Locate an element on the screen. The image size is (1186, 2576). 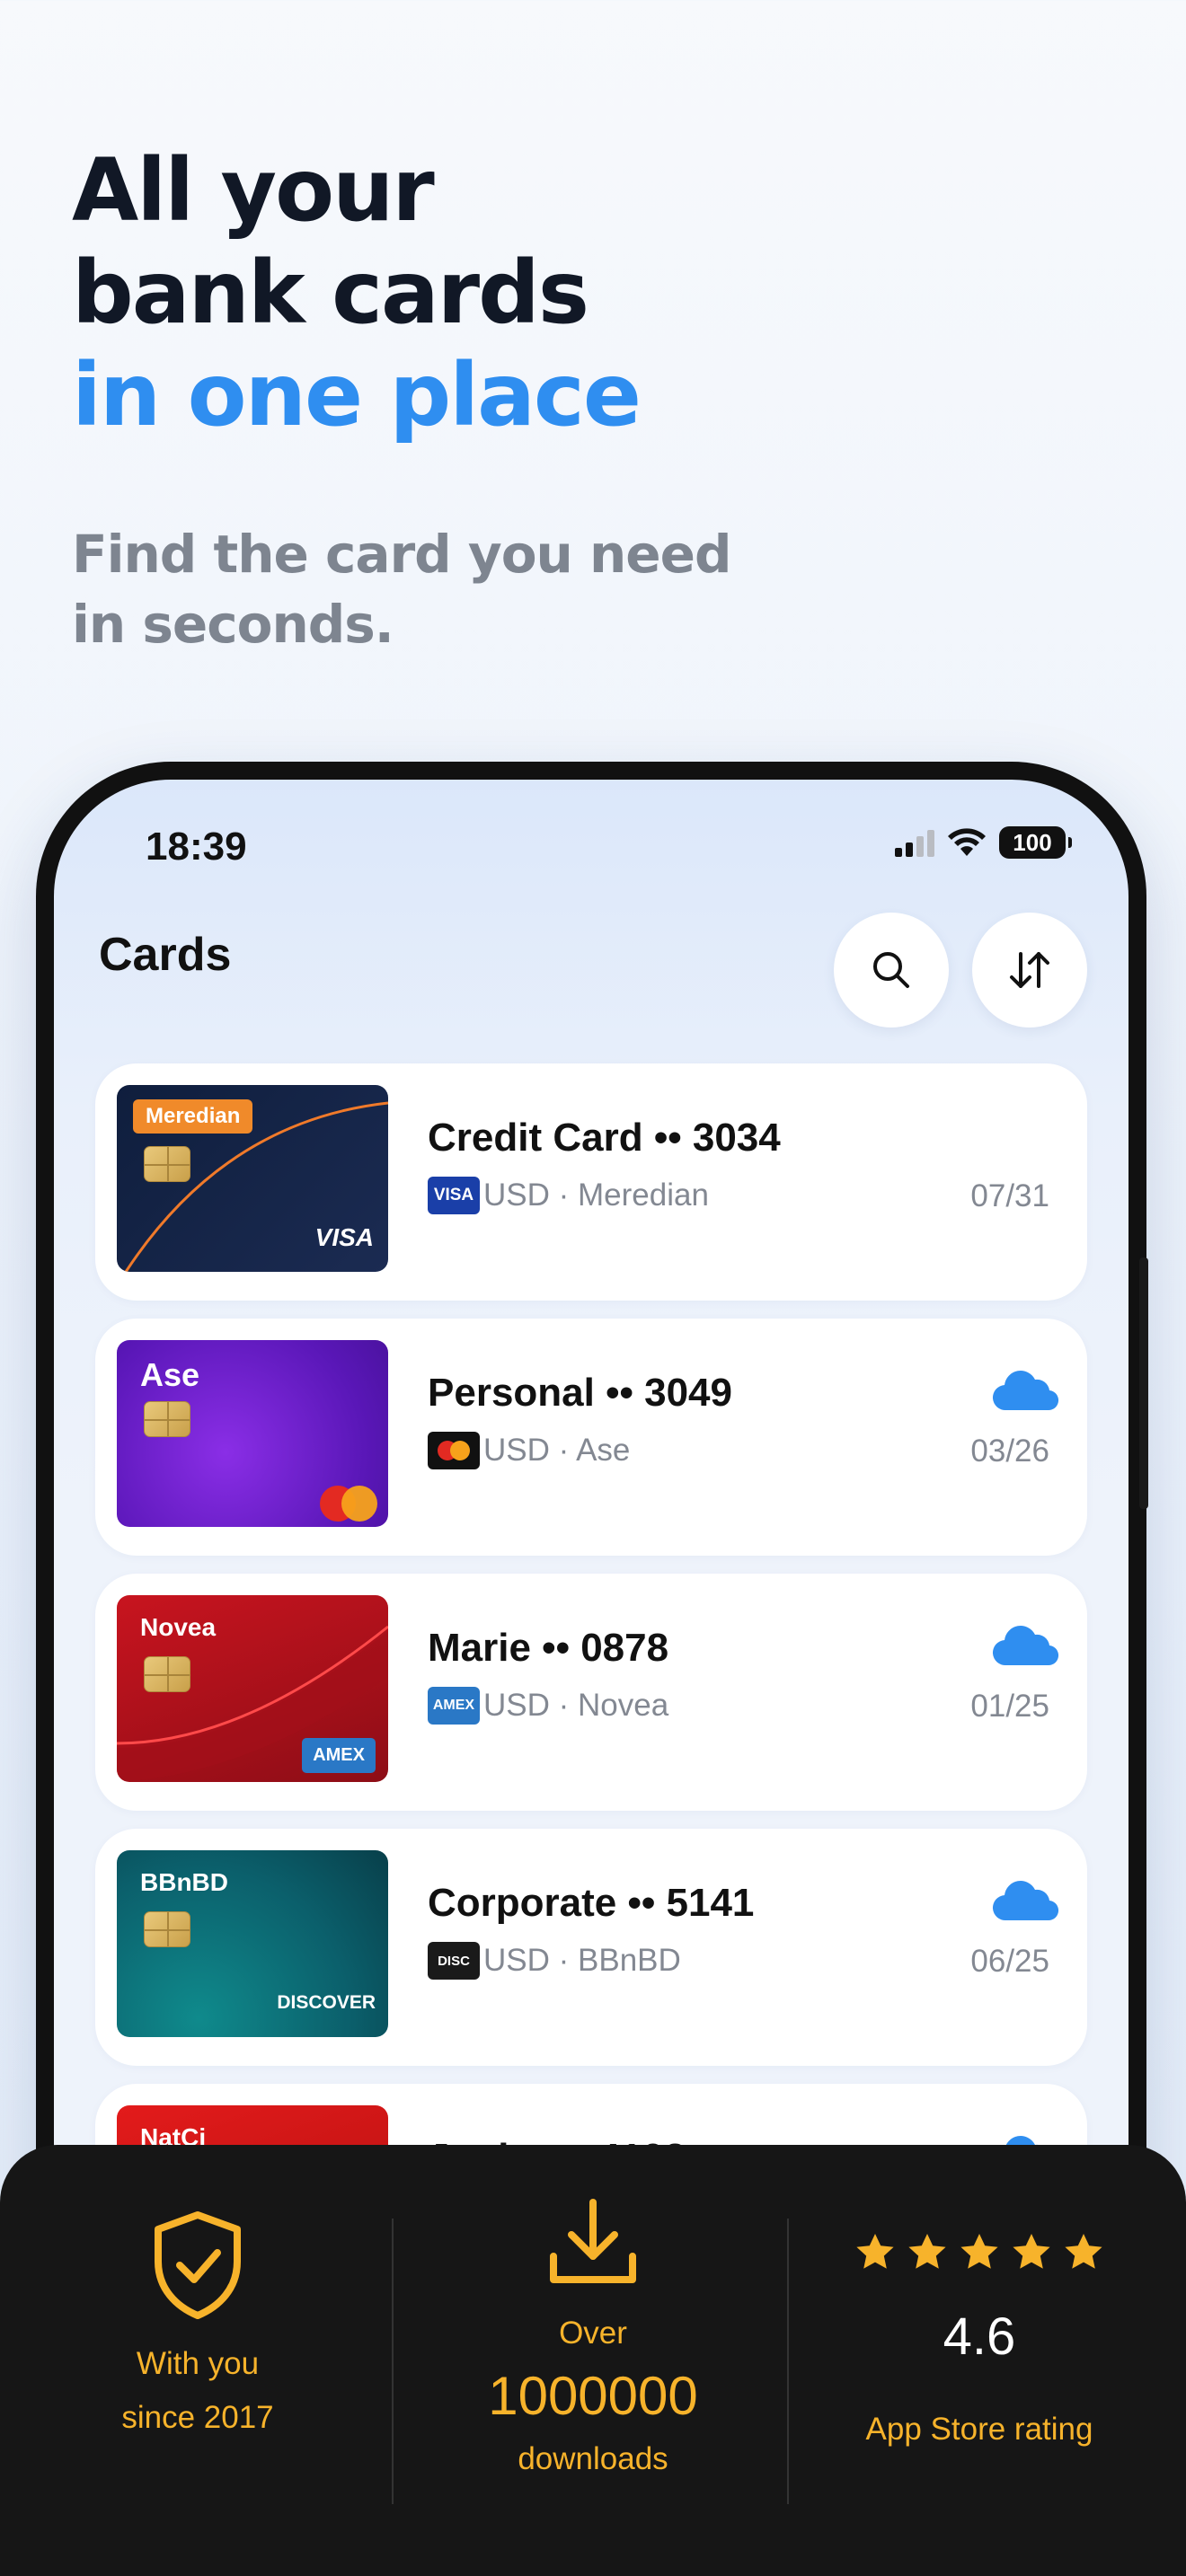
card-network-label: VISA is located at coordinates (344, 1237).